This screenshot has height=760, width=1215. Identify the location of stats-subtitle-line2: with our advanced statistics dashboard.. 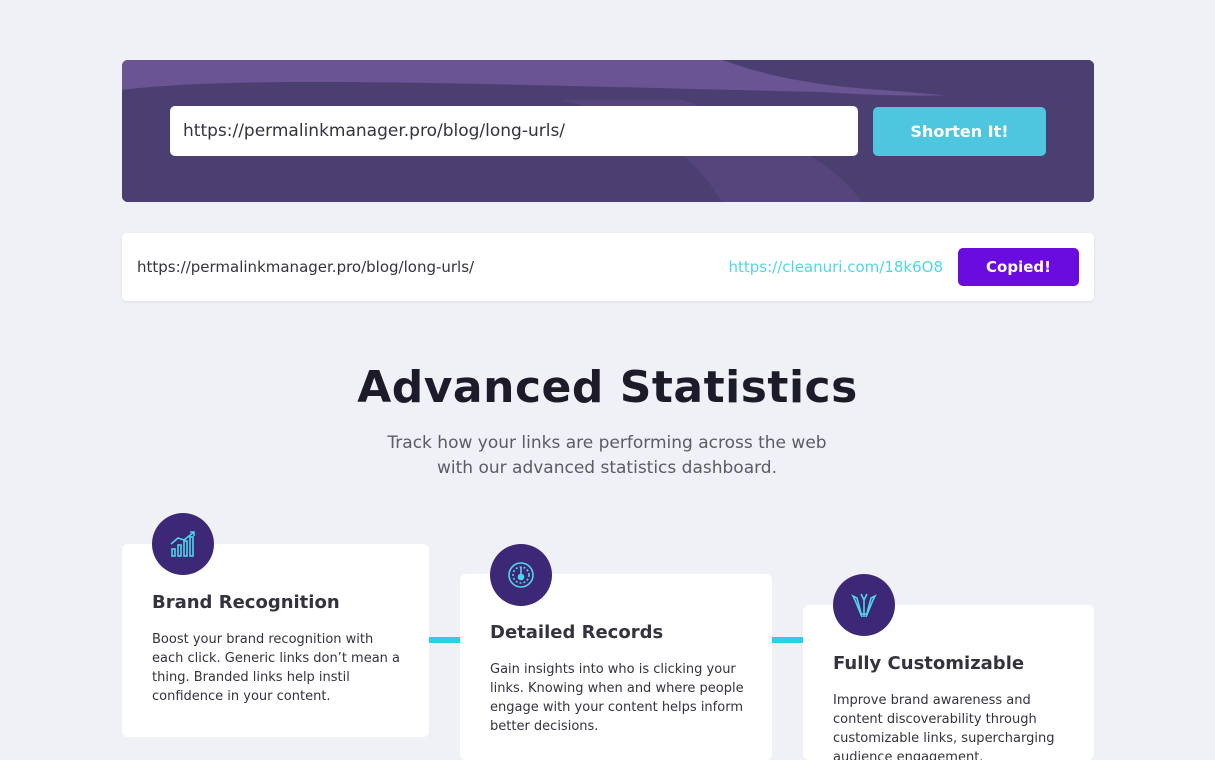
(607, 468).